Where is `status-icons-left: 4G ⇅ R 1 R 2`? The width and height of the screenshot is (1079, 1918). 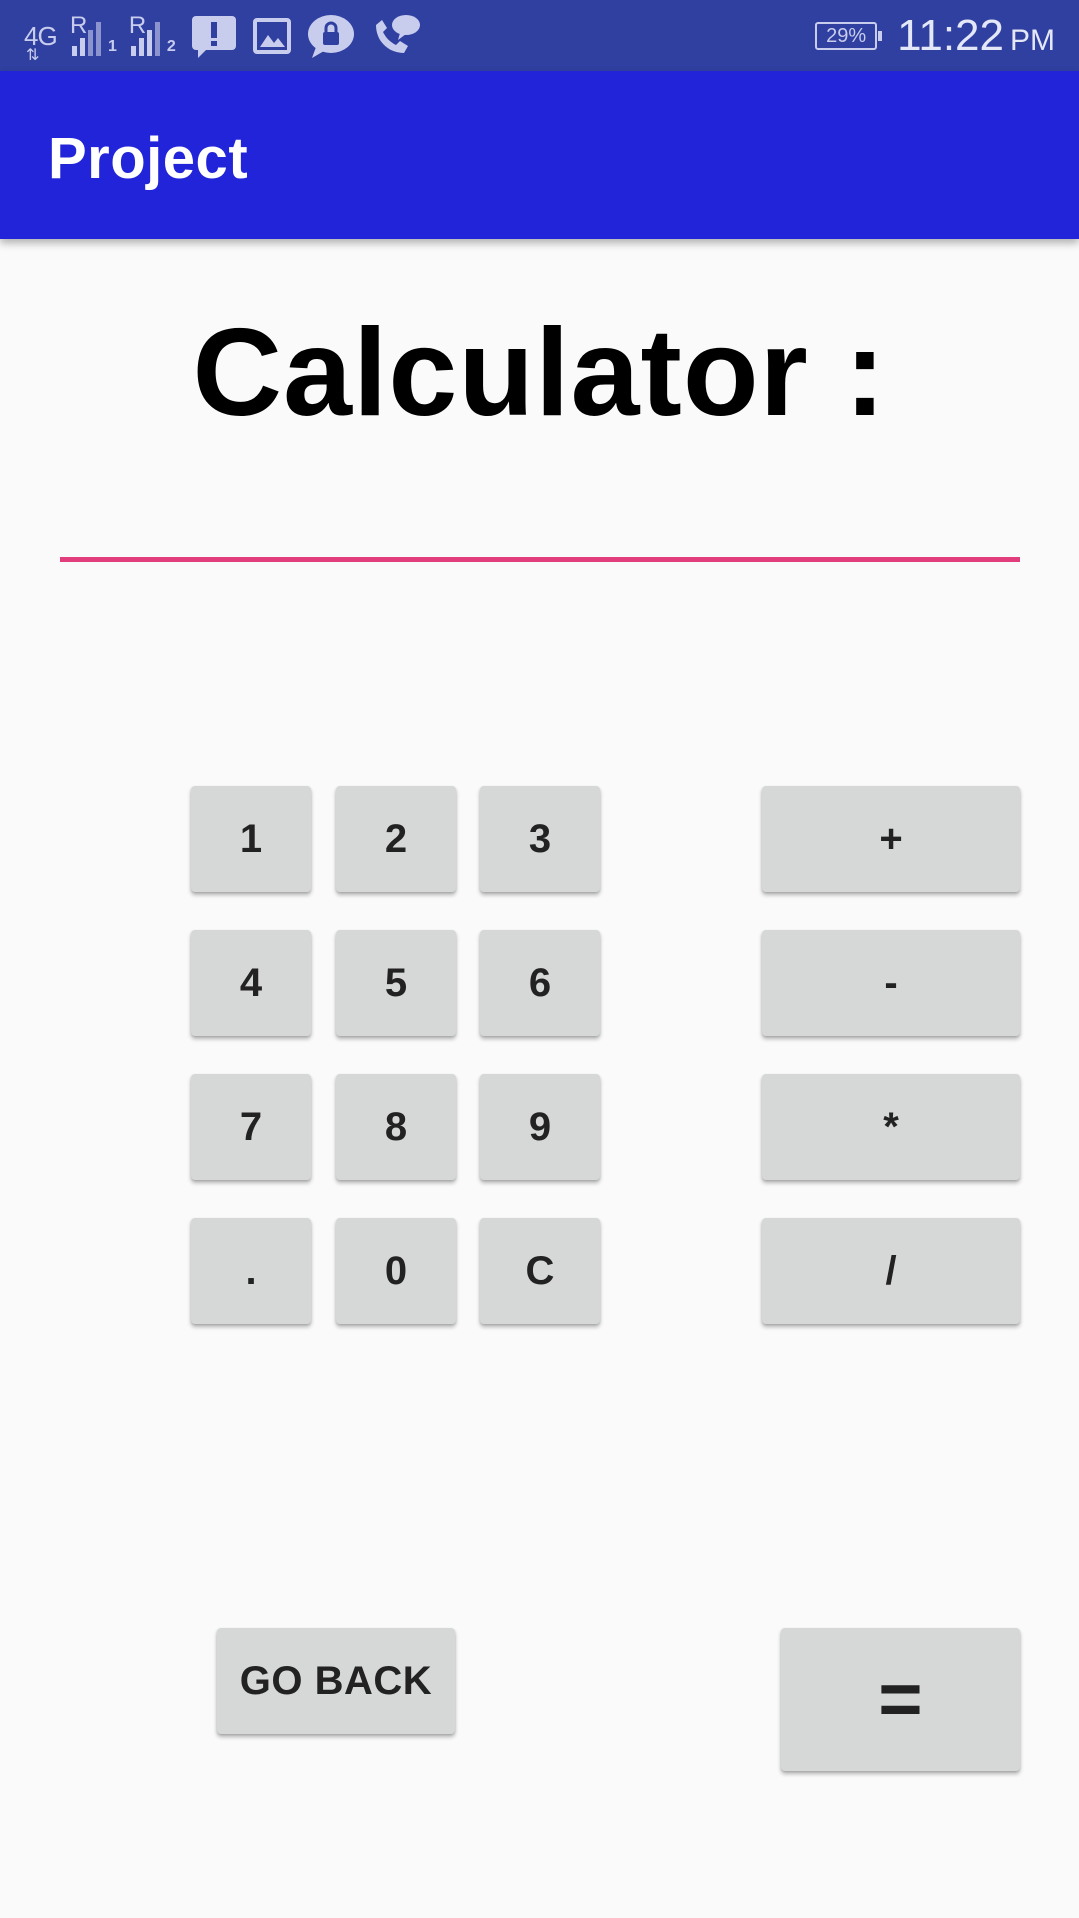
status-icons-left: 4G ⇅ R 1 R 2 is located at coordinates (223, 37).